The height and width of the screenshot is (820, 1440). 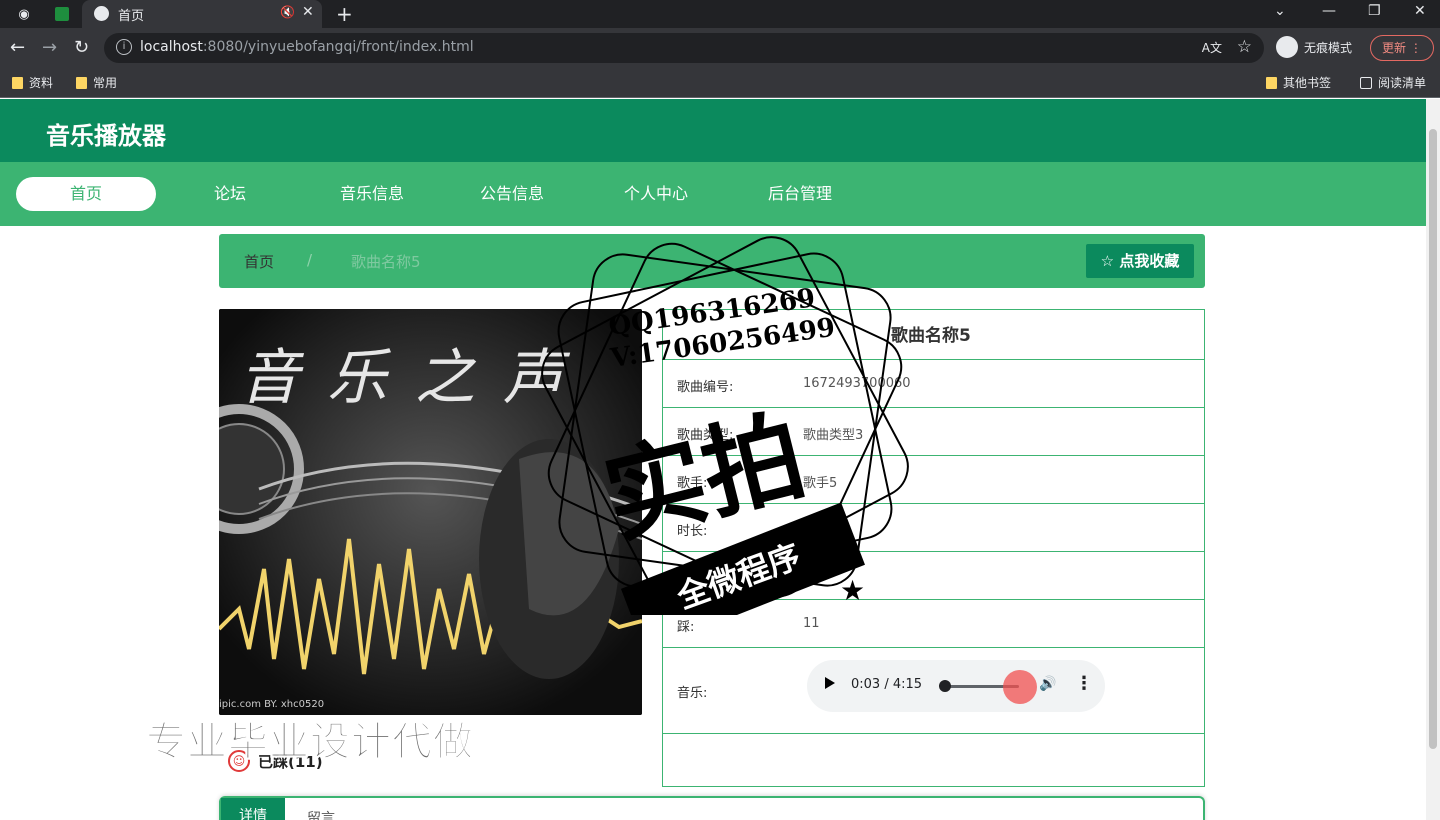 I want to click on nav-music-info: 音乐信息, so click(x=372, y=194).